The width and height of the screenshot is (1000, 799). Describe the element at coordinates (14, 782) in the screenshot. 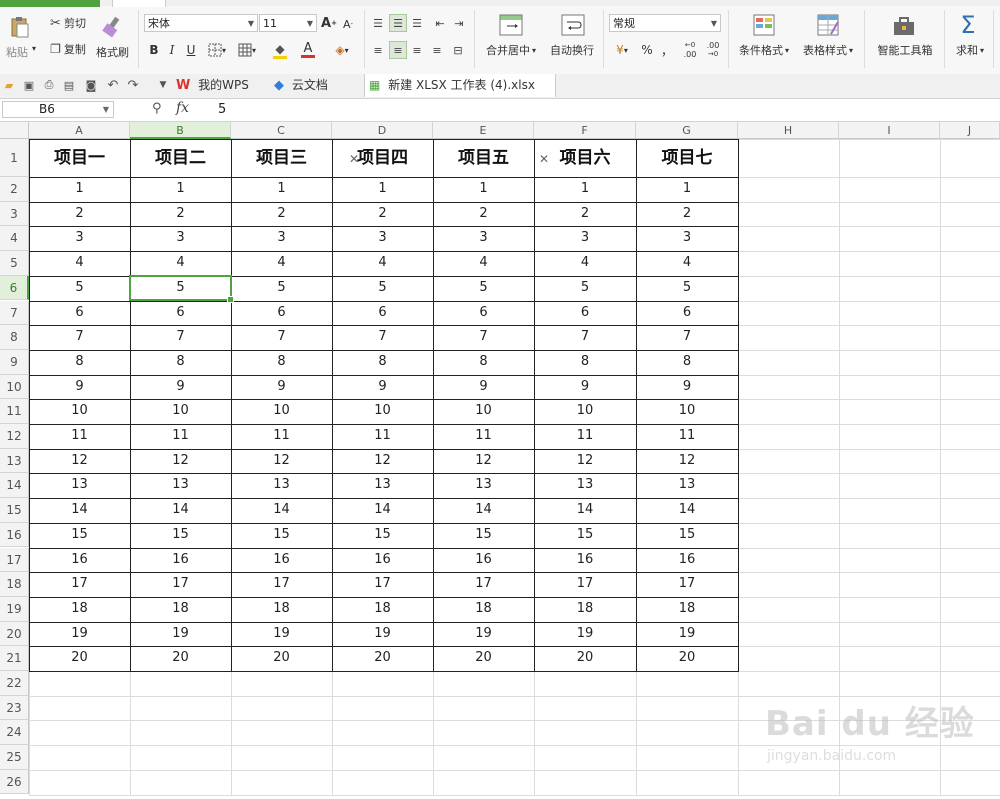

I see `row-header-26: 26` at that location.